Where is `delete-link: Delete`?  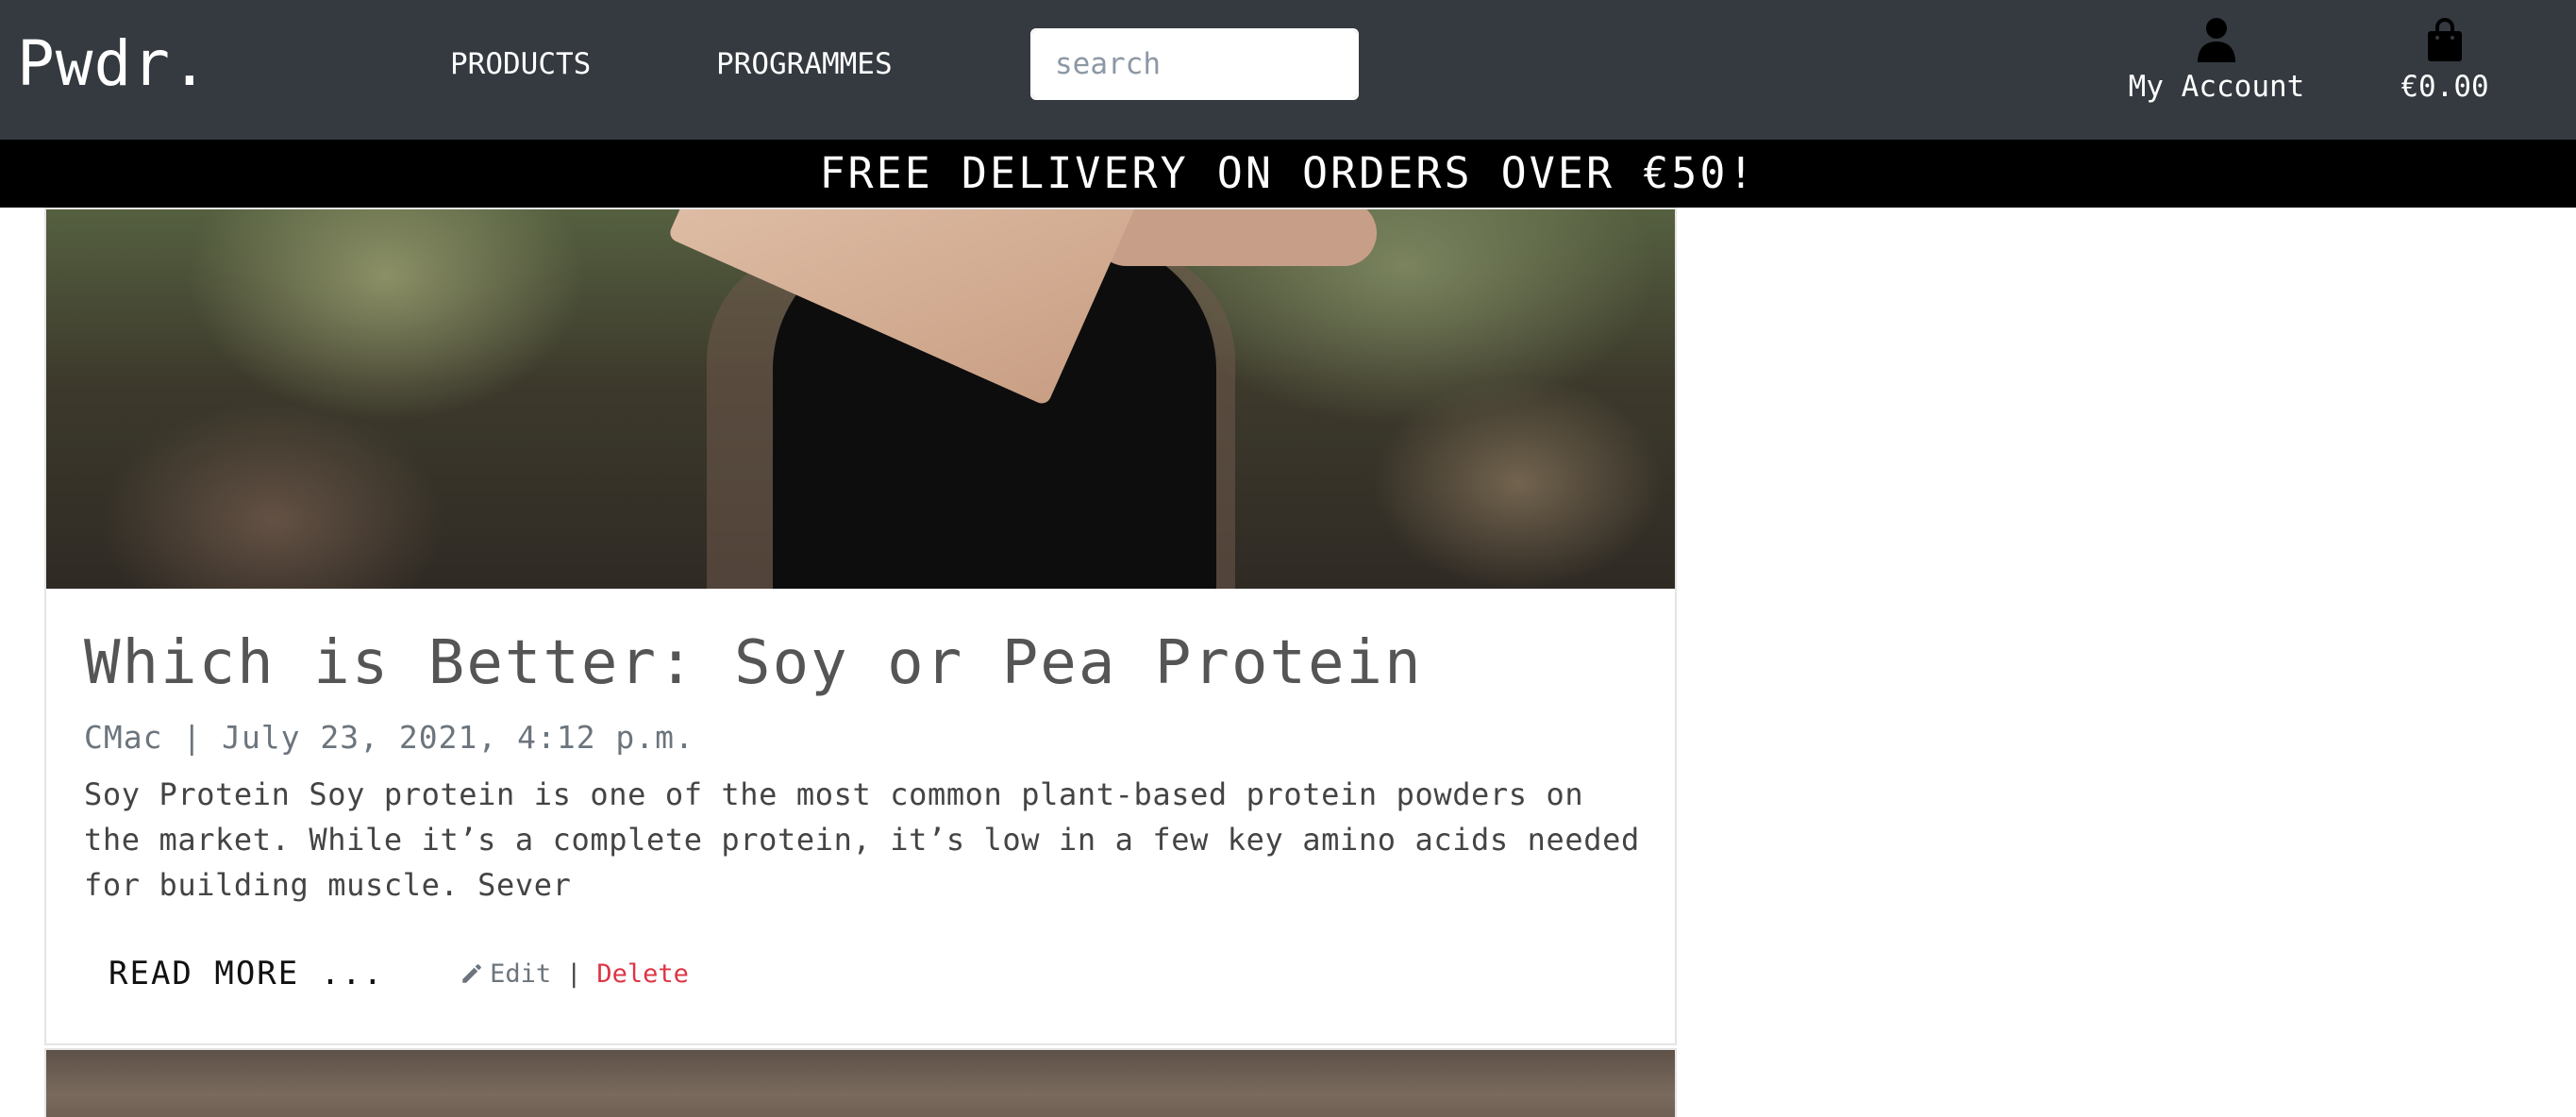 delete-link: Delete is located at coordinates (642, 974).